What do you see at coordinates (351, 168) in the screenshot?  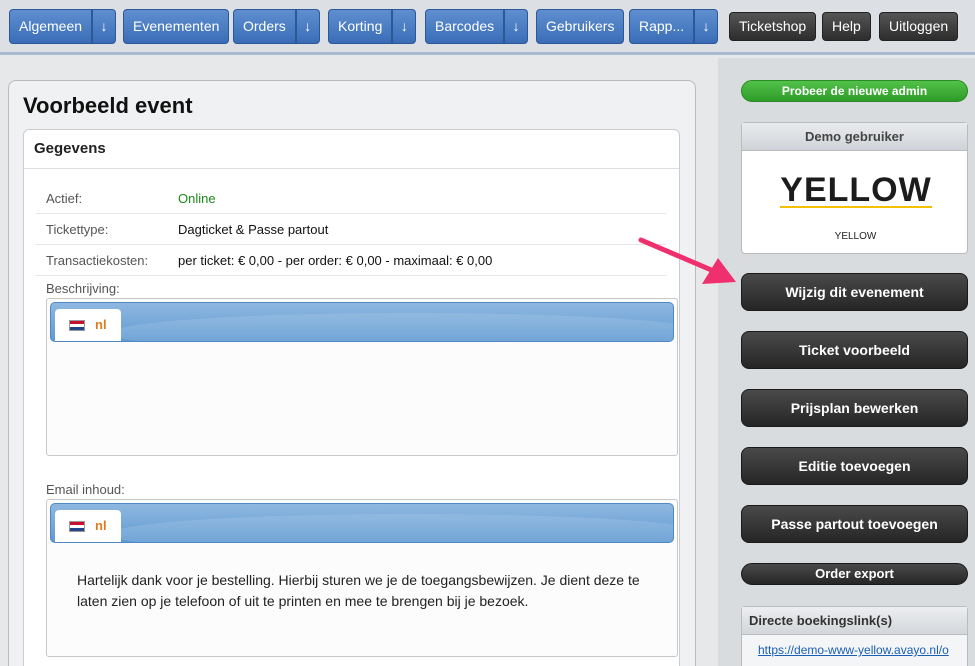 I see `divider` at bounding box center [351, 168].